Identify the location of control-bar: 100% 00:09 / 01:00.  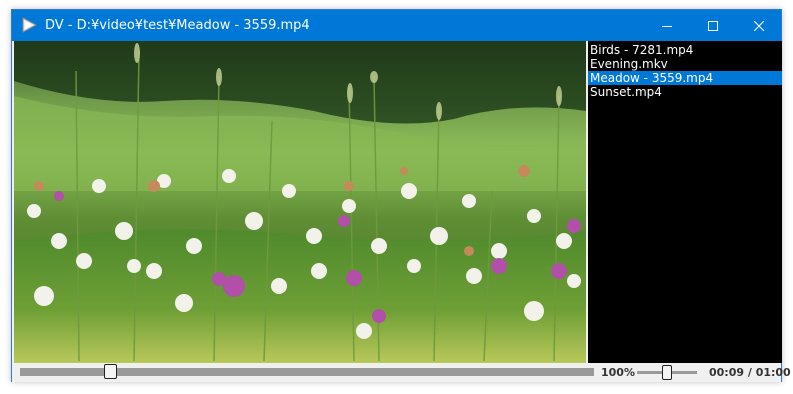
(401, 372).